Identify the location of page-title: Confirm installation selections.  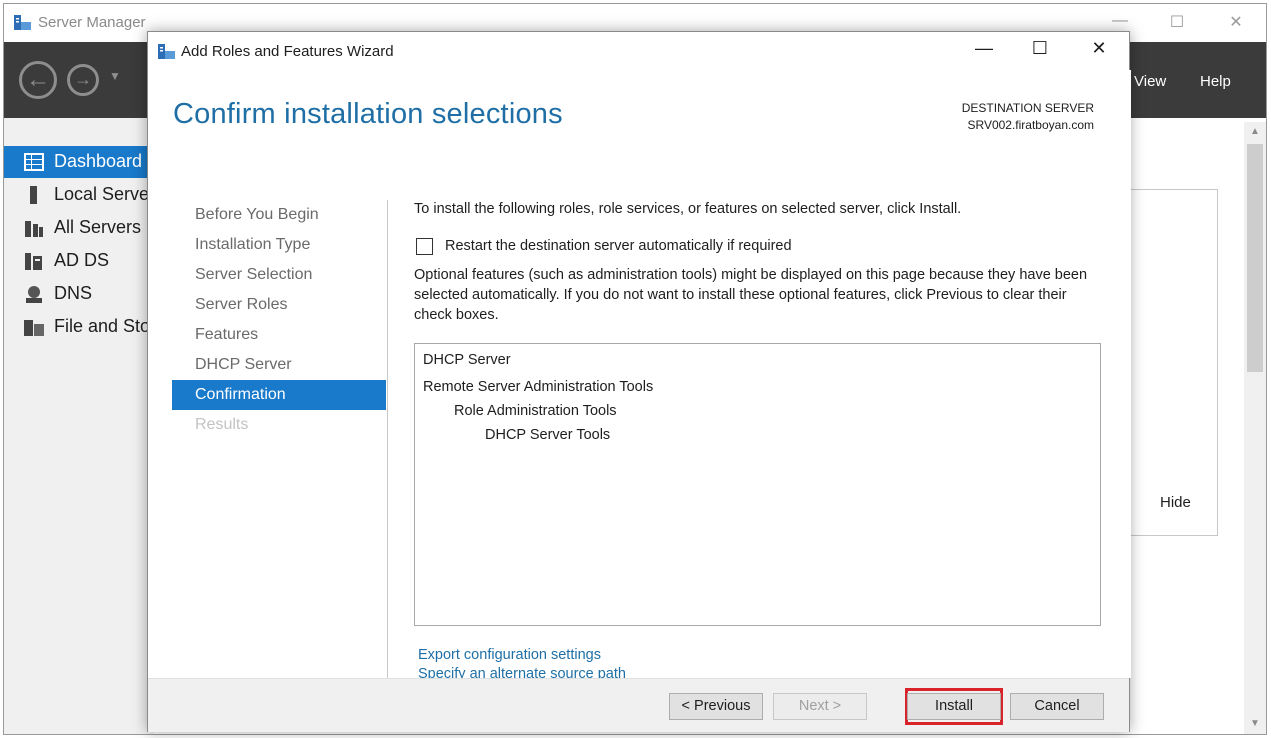
(368, 114).